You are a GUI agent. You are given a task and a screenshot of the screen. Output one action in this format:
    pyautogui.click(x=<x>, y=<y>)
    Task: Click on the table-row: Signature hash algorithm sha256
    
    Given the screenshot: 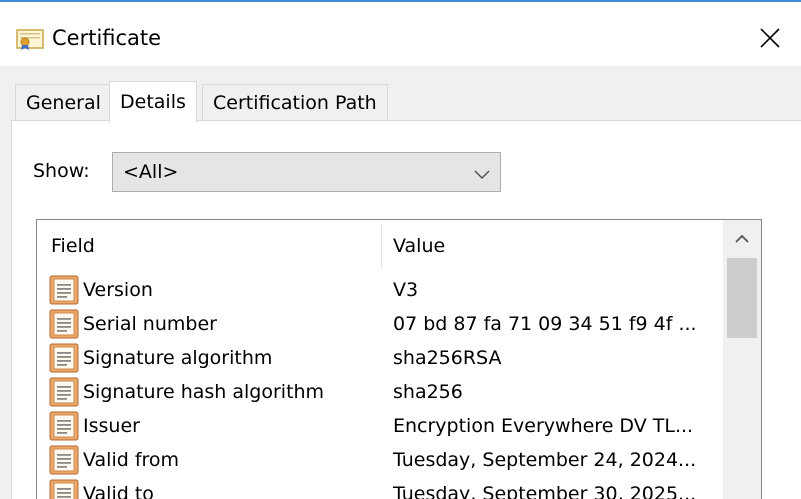 What is the action you would take?
    pyautogui.click(x=380, y=392)
    